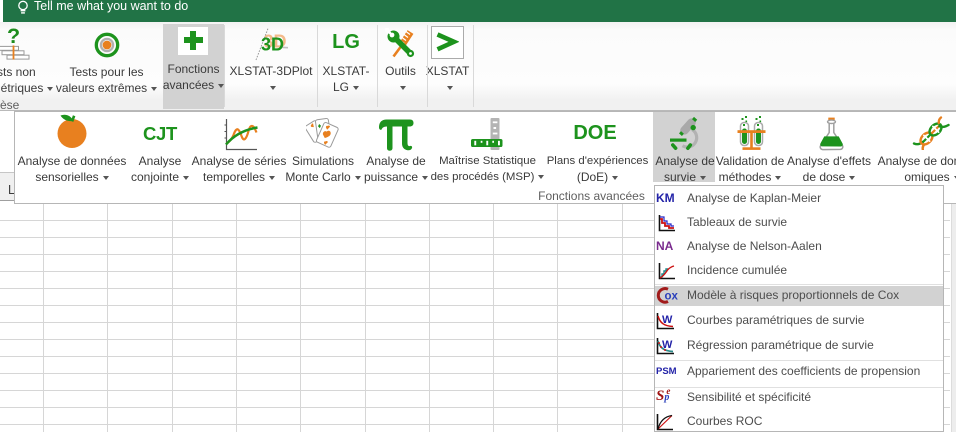  Describe the element at coordinates (272, 45) in the screenshot. I see `svg-text: 3D` at that location.